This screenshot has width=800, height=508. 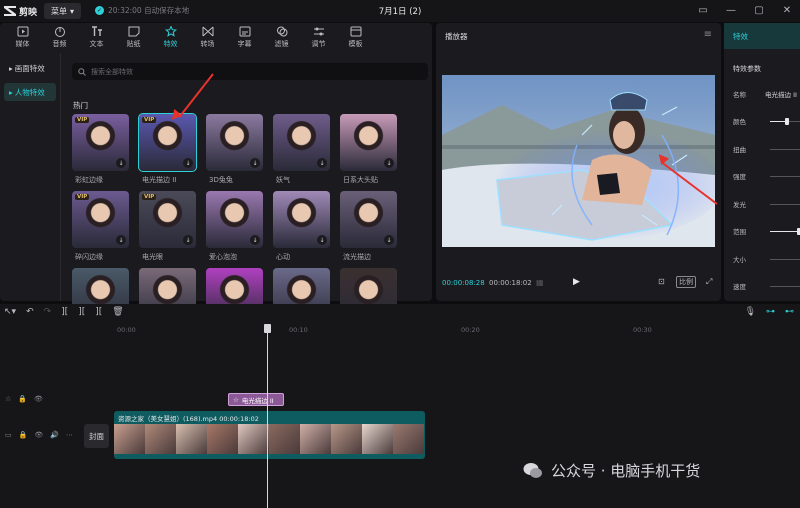 What do you see at coordinates (787, 10) in the screenshot?
I see `close-icon: ✕` at bounding box center [787, 10].